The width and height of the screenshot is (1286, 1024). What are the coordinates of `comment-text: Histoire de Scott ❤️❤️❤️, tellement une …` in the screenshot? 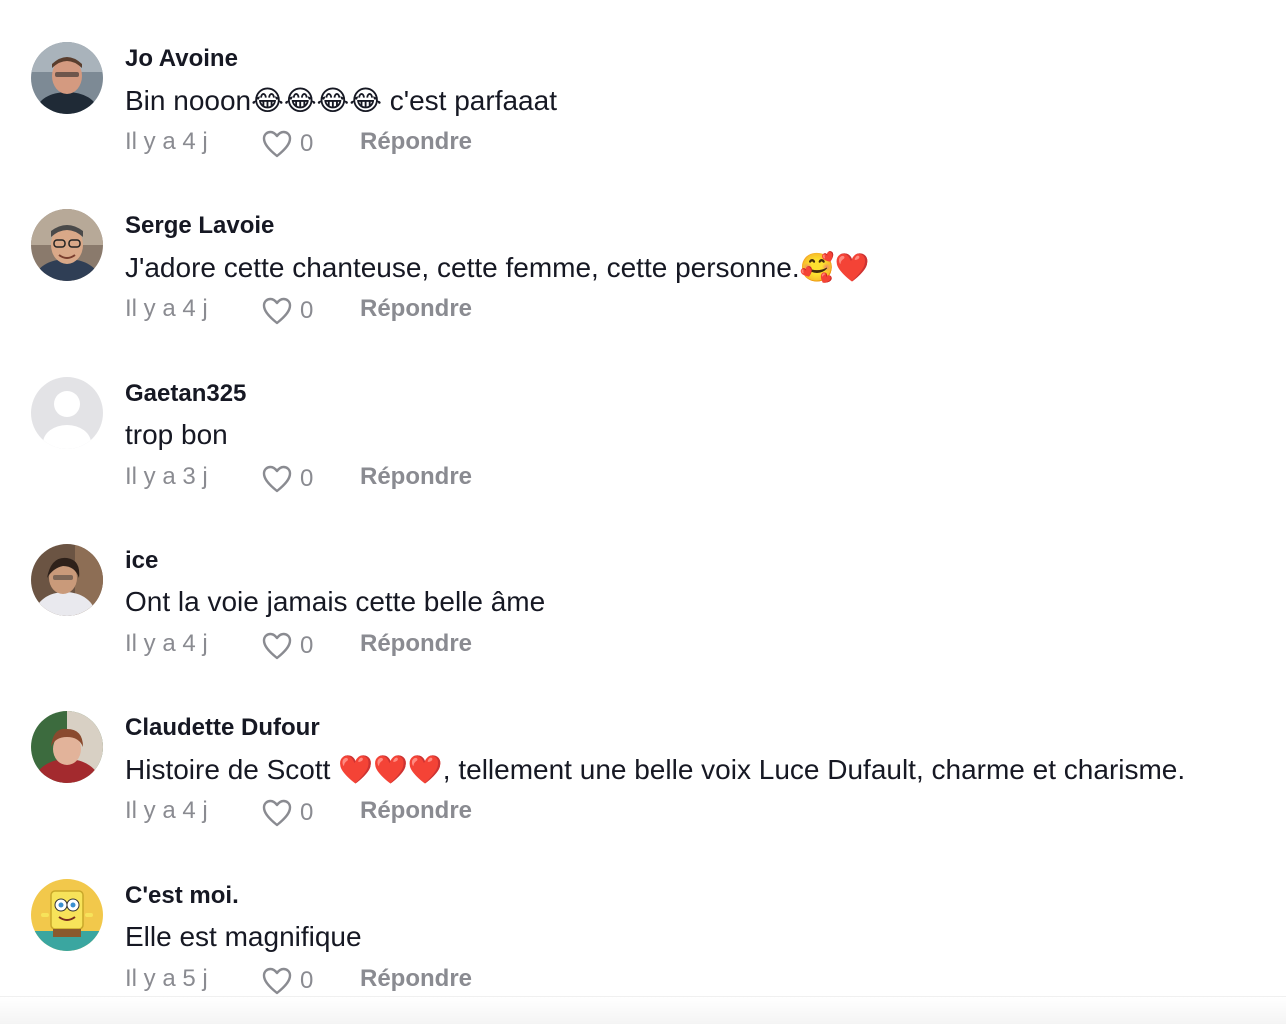 It's located at (655, 769).